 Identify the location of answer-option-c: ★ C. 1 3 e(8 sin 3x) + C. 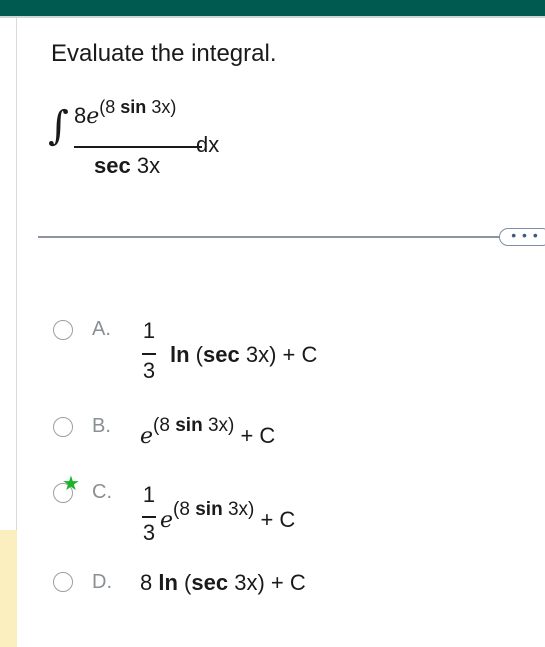
(272, 510).